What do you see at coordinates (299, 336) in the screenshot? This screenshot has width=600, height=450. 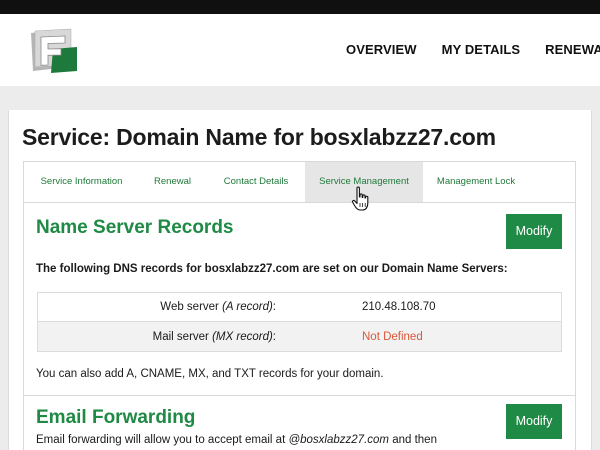 I see `table-row: Mail server (MX record): Not Defined` at bounding box center [299, 336].